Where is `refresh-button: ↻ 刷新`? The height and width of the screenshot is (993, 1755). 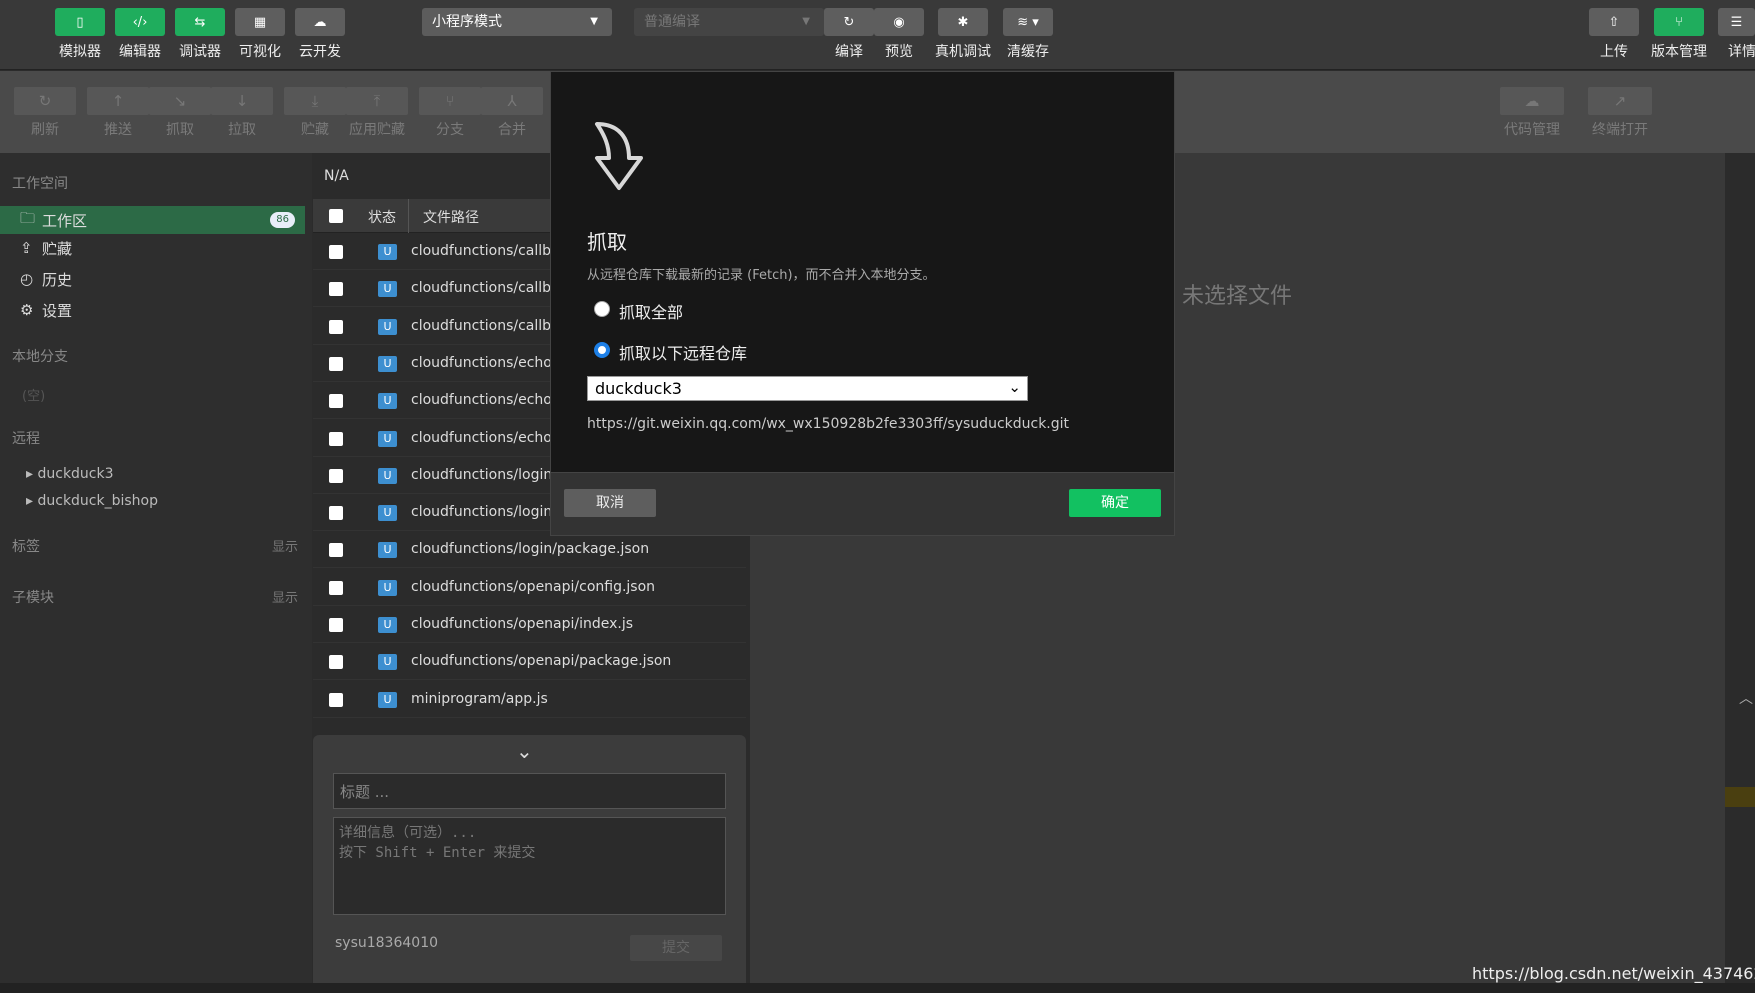 refresh-button: ↻ 刷新 is located at coordinates (45, 113).